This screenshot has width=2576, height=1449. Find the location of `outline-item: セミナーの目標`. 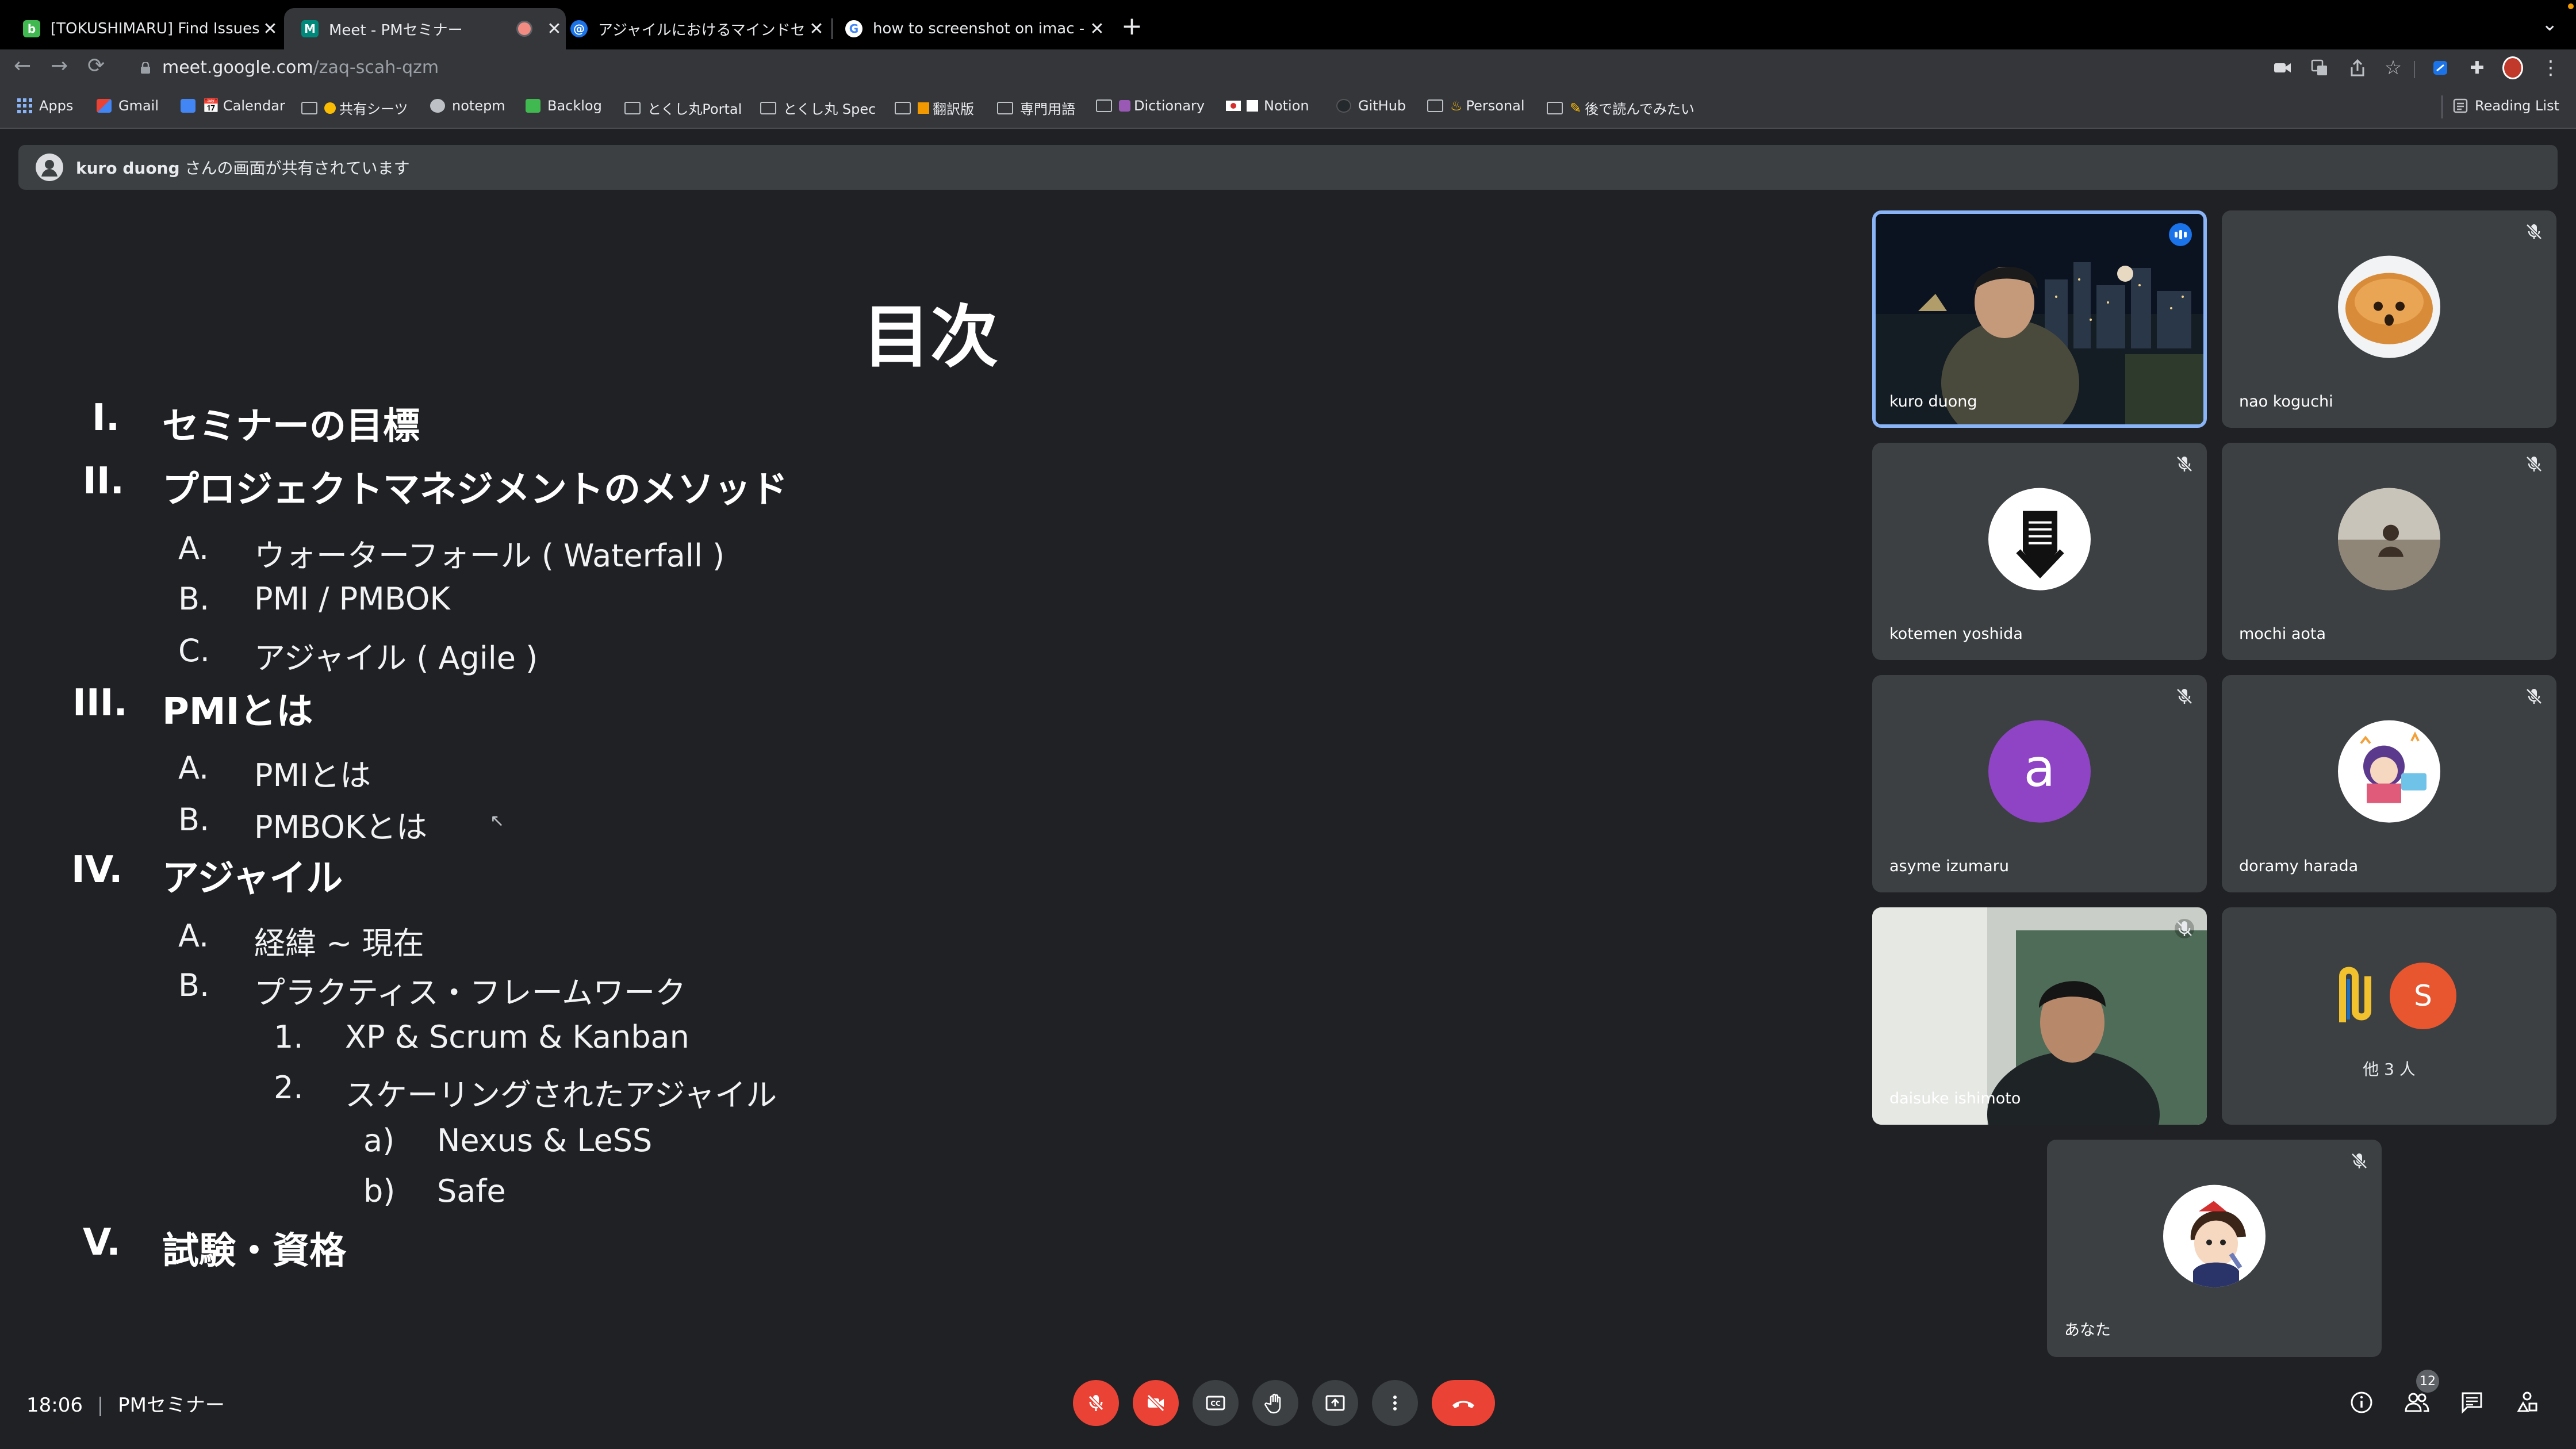

outline-item: セミナーの目標 is located at coordinates (291, 426).